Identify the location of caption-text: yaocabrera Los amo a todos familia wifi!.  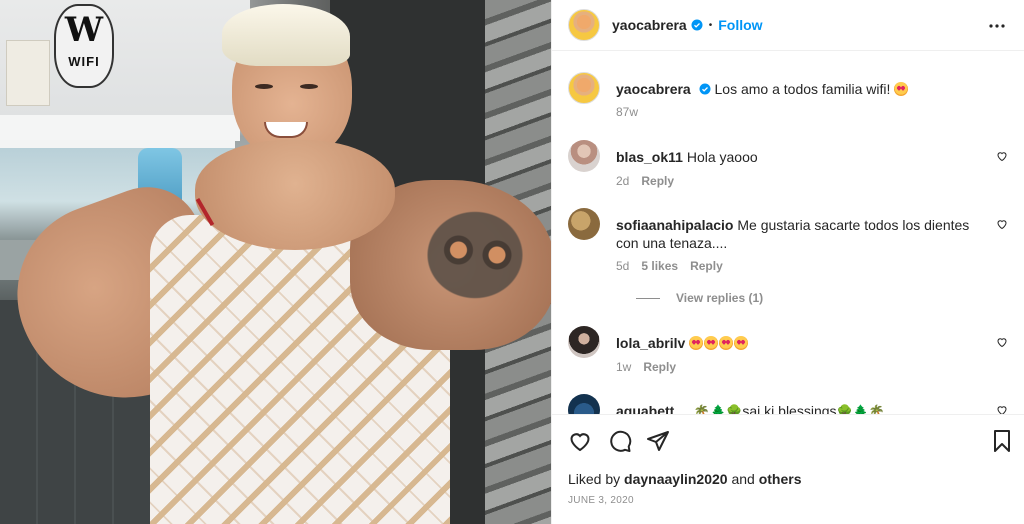
(801, 89).